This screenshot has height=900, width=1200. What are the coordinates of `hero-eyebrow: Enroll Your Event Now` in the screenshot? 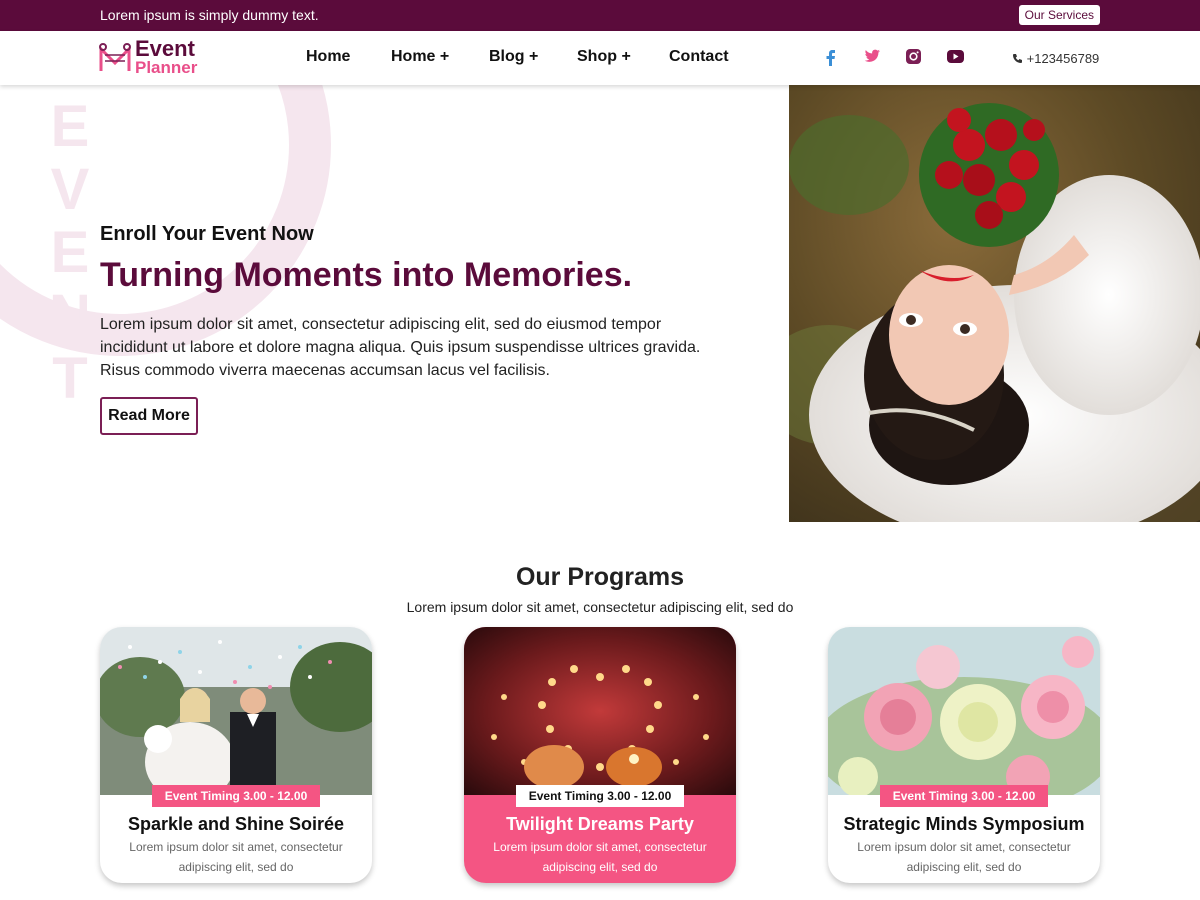 It's located at (207, 234).